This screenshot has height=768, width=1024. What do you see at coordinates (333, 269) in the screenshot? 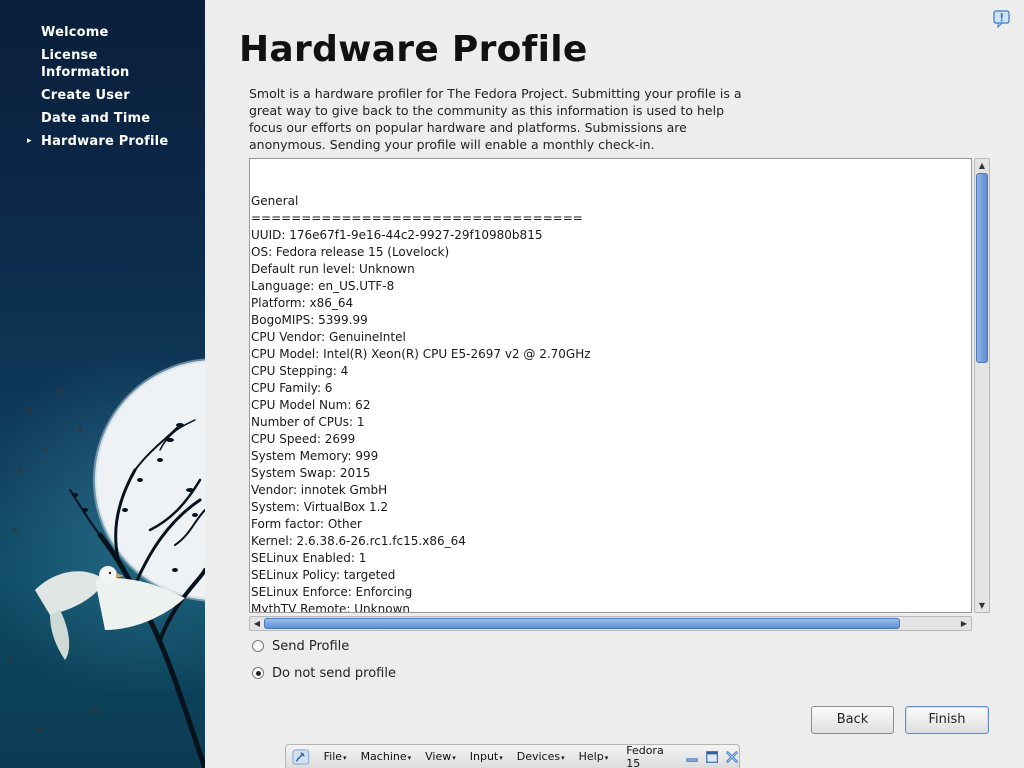
I see `profile-line: Default run level: Unknown` at bounding box center [333, 269].